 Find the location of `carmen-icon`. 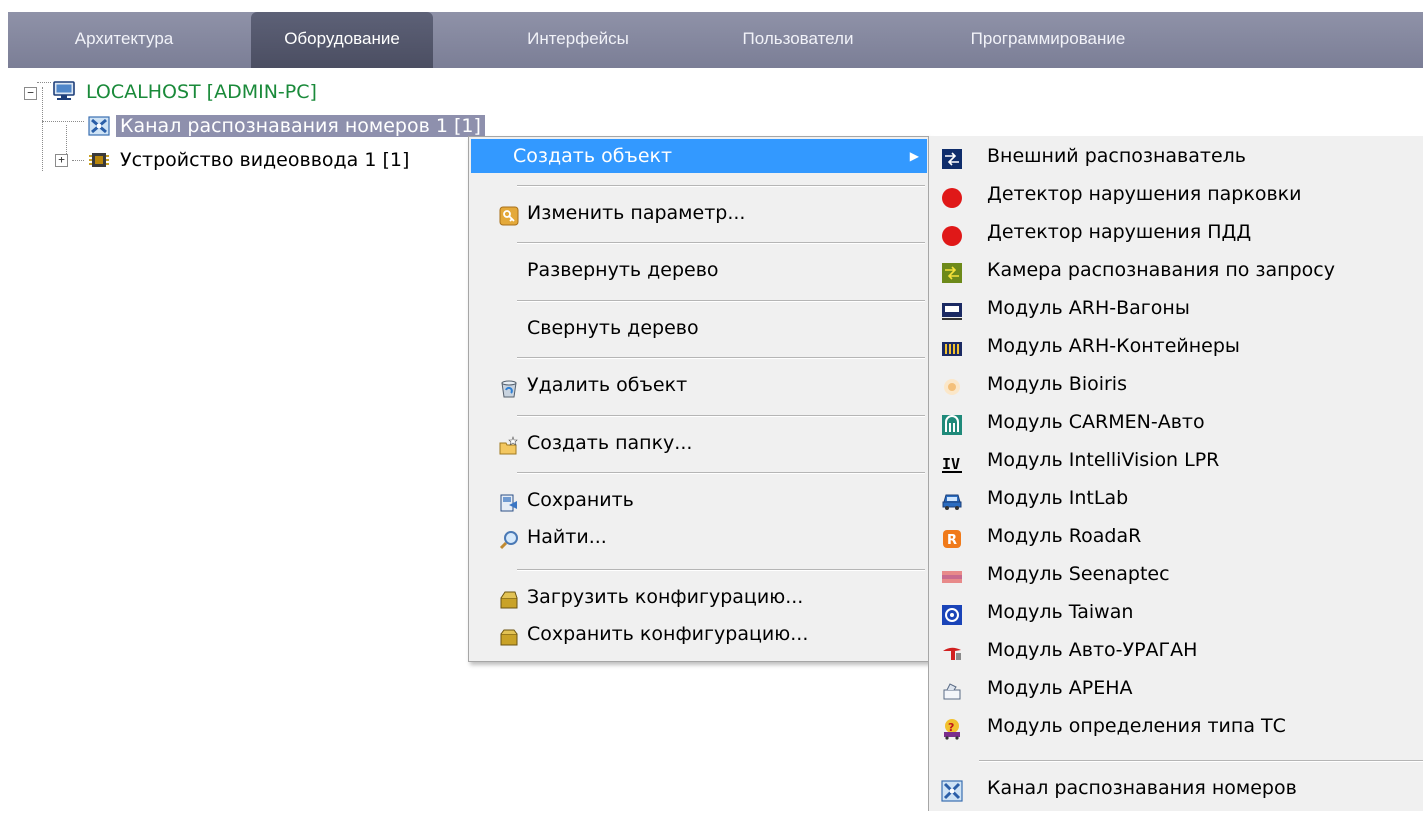

carmen-icon is located at coordinates (952, 423).